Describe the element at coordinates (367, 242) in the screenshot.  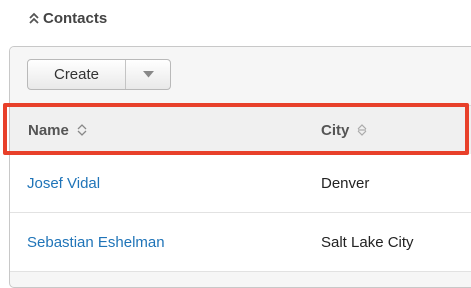
I see `contact-city: Salt Lake City` at that location.